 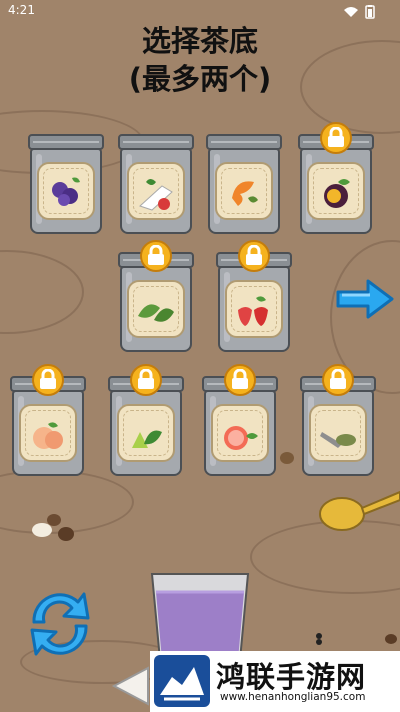 What do you see at coordinates (336, 178) in the screenshot?
I see `jar-passion-fruit` at bounding box center [336, 178].